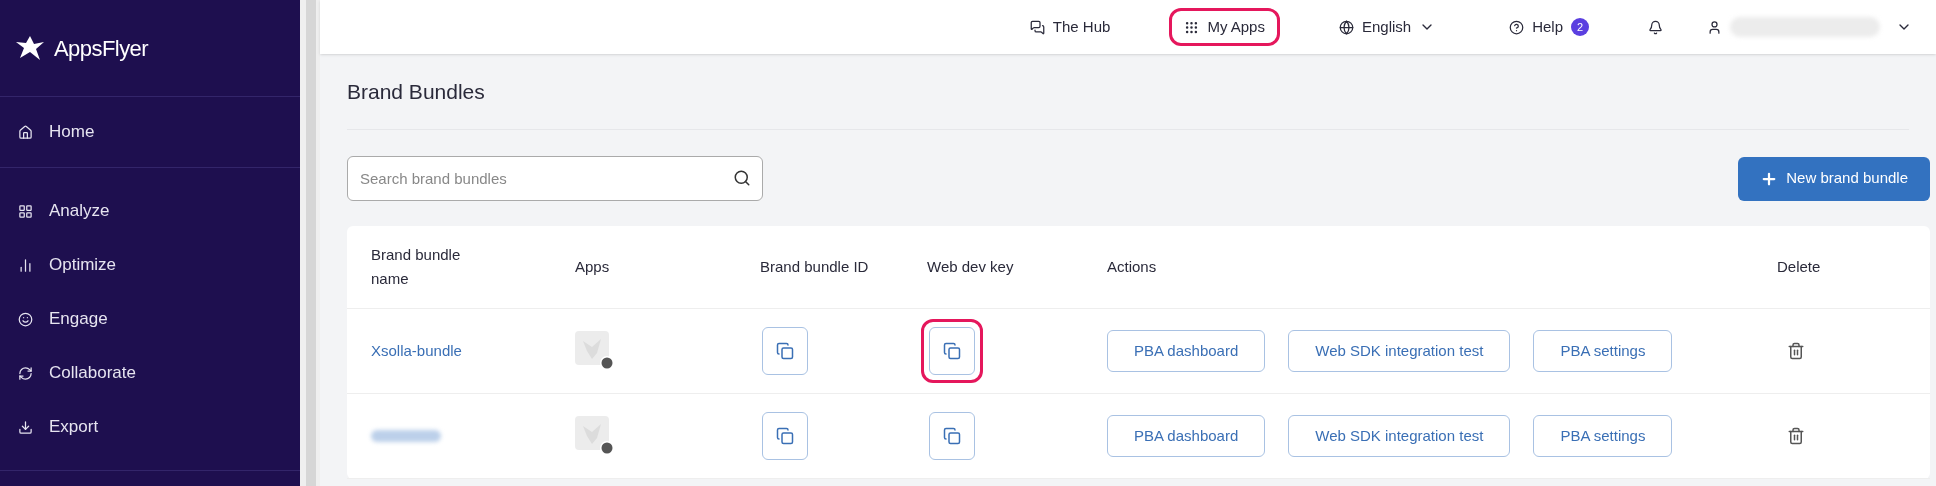 This screenshot has height=486, width=1936. What do you see at coordinates (25, 319) in the screenshot?
I see `engage-icon` at bounding box center [25, 319].